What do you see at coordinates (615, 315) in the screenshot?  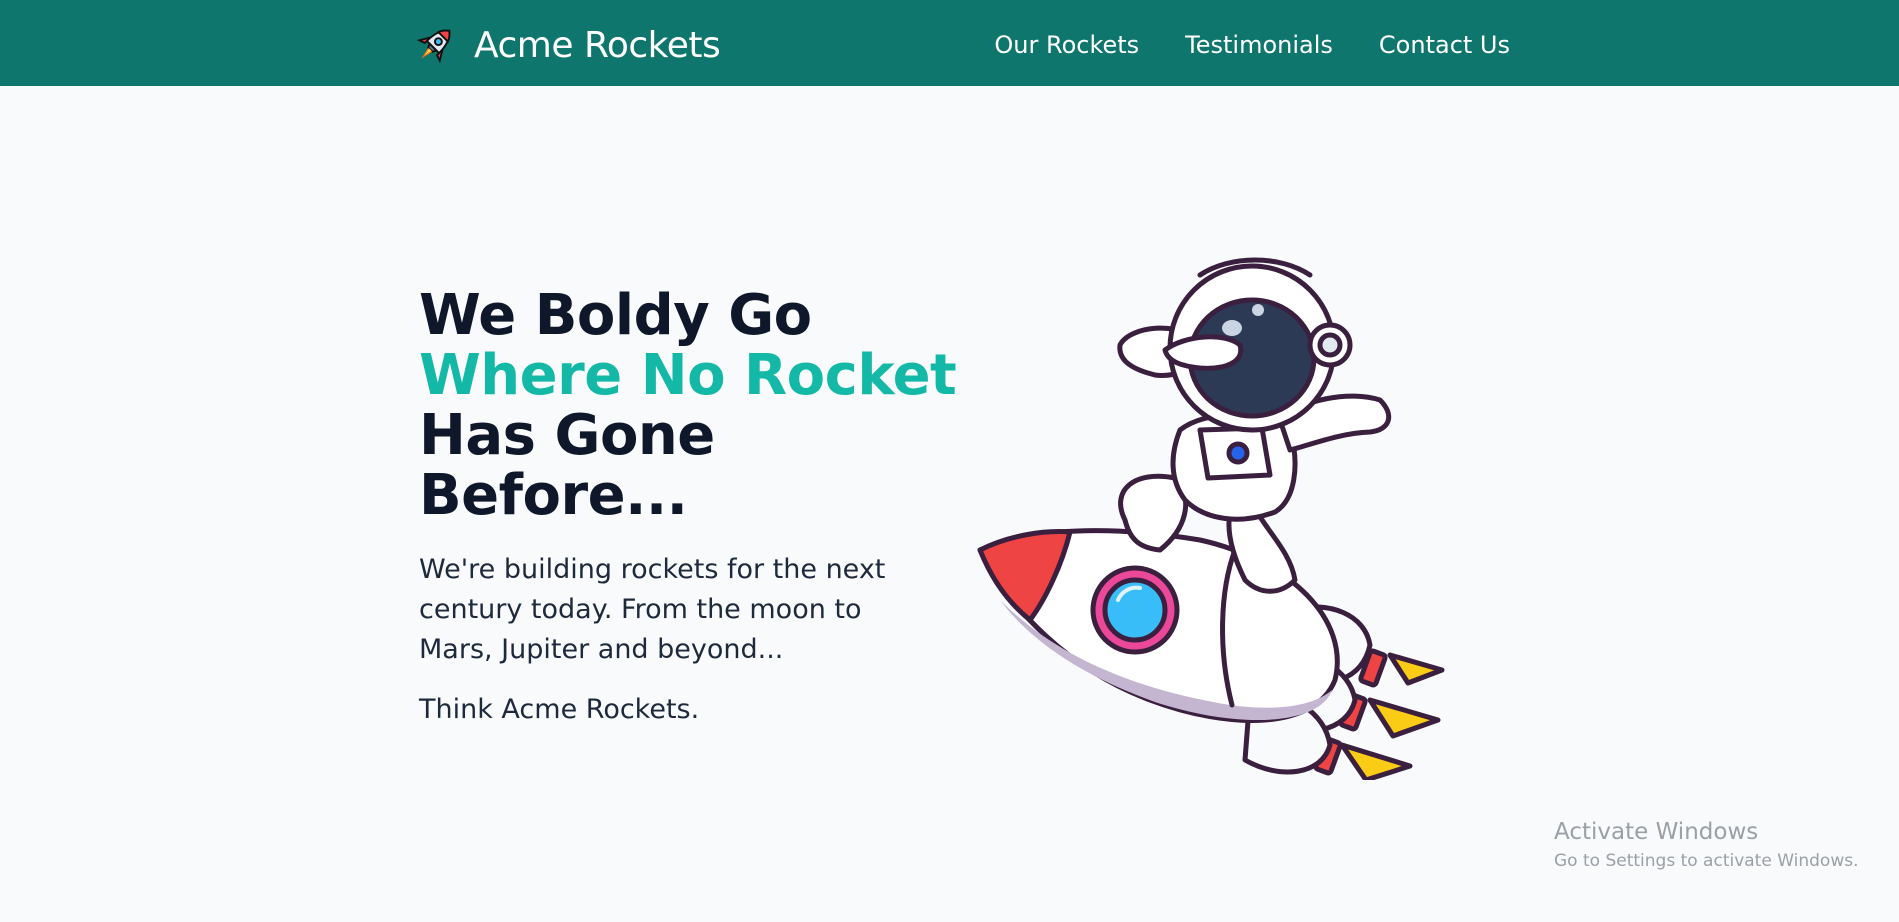 I see `headline-line-1: We Boldy Go` at bounding box center [615, 315].